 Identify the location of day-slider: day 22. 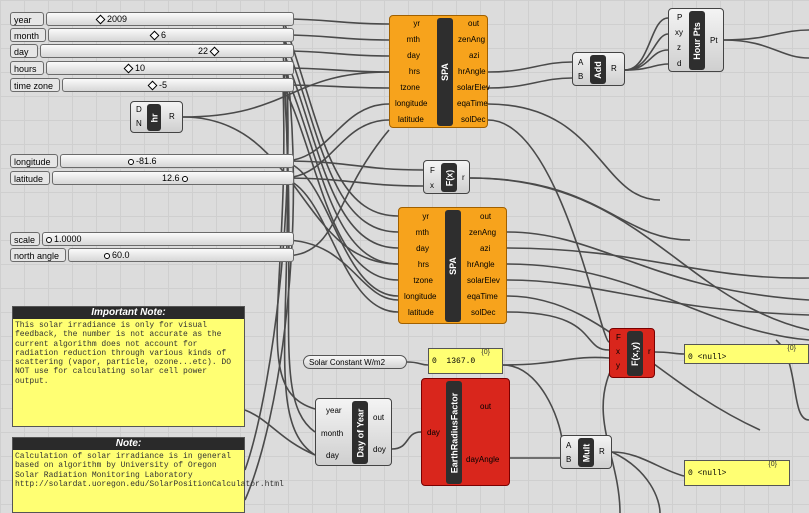
(152, 52).